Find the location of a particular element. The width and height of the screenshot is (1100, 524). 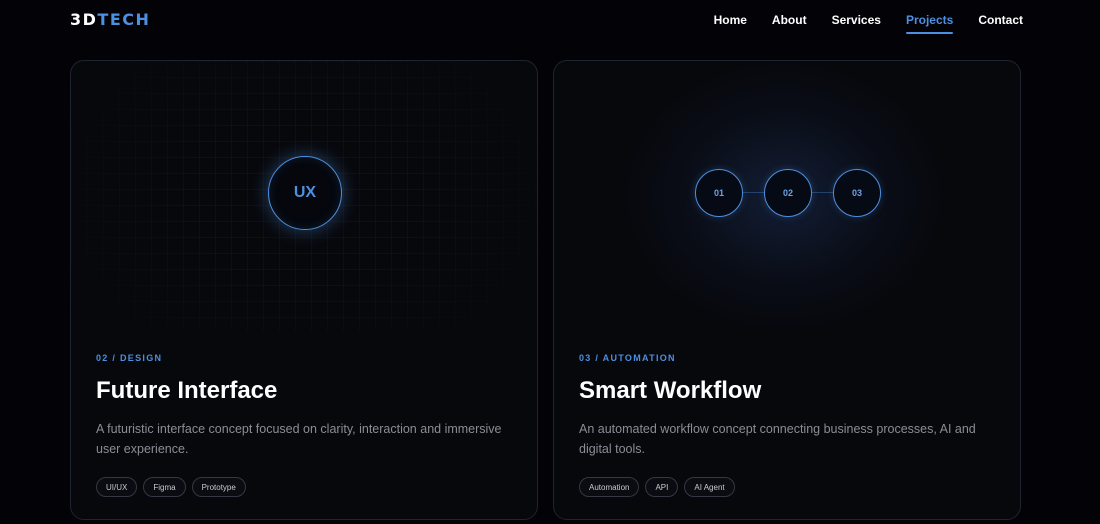

workflow-step-2: 02 is located at coordinates (788, 193).